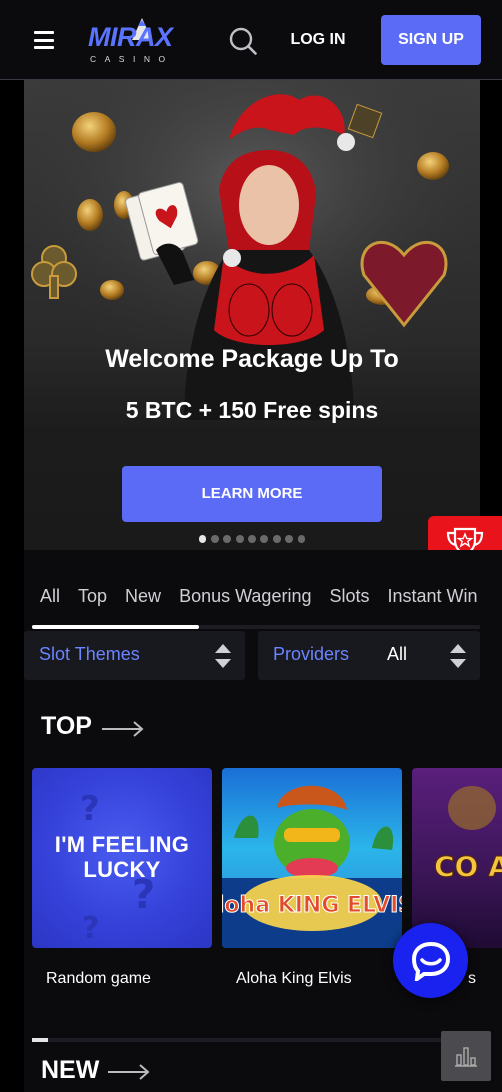 Image resolution: width=502 pixels, height=1092 pixels. I want to click on site-logo: MIRAX CASINO, so click(138, 40).